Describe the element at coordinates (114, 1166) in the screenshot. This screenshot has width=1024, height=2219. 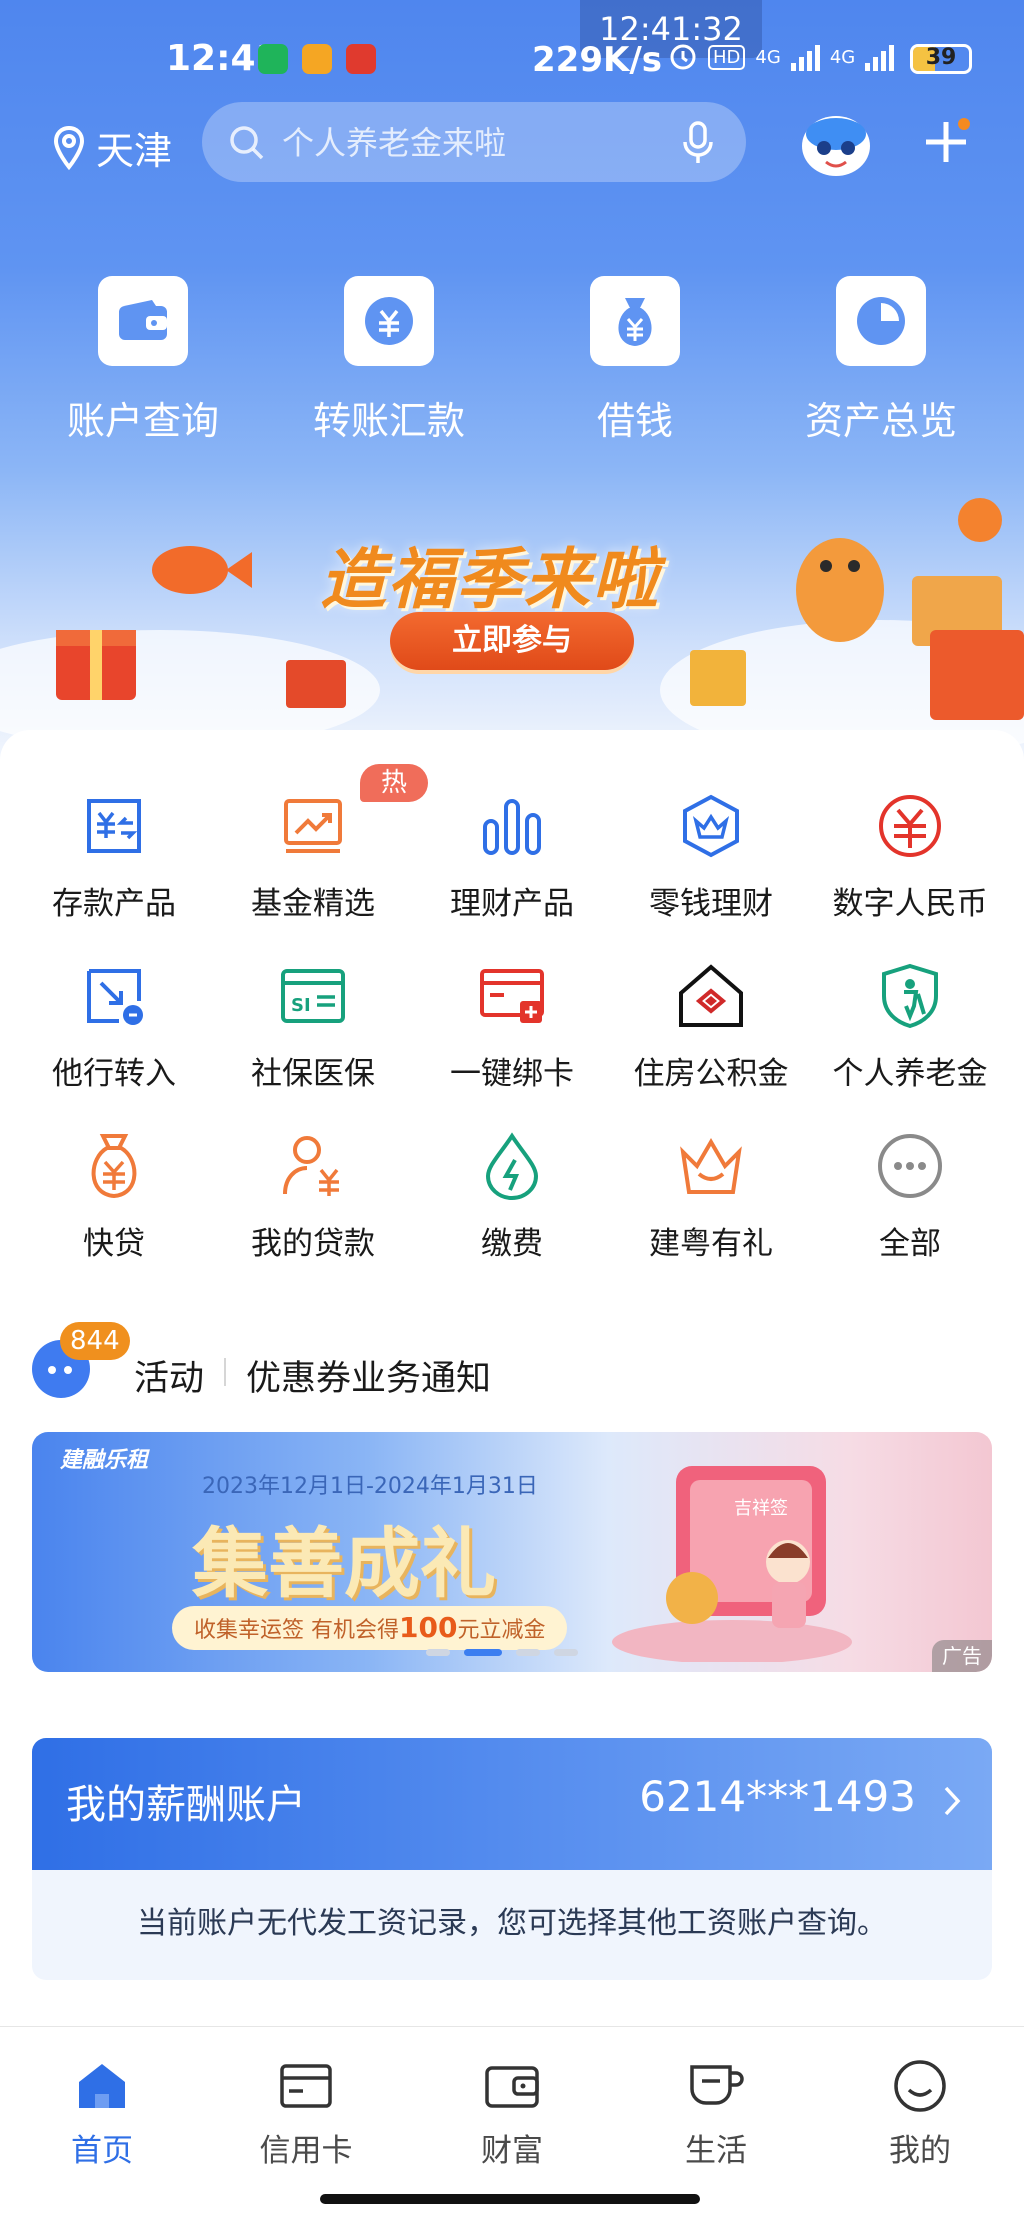
I see `quick-loan-bag-icon` at that location.